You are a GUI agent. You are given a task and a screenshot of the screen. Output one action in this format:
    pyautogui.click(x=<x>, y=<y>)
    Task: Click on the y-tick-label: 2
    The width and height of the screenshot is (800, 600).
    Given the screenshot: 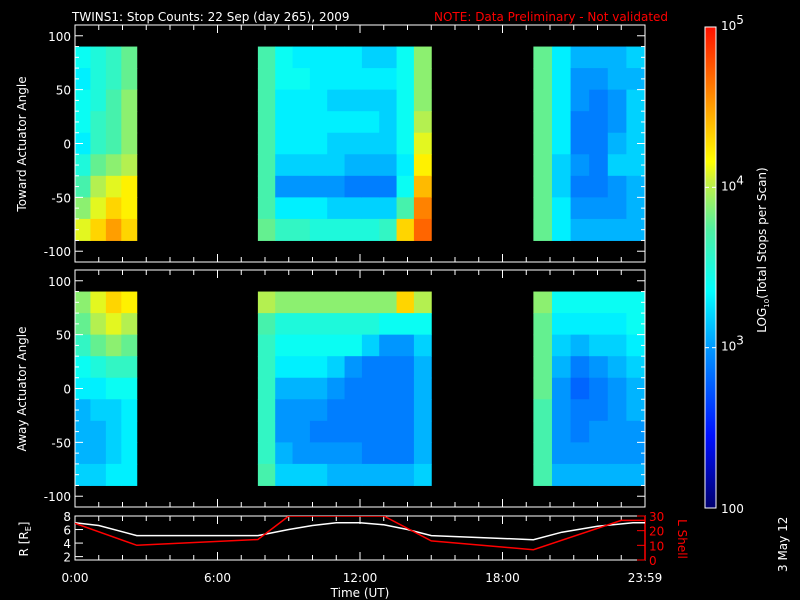 What is the action you would take?
    pyautogui.click(x=67, y=558)
    